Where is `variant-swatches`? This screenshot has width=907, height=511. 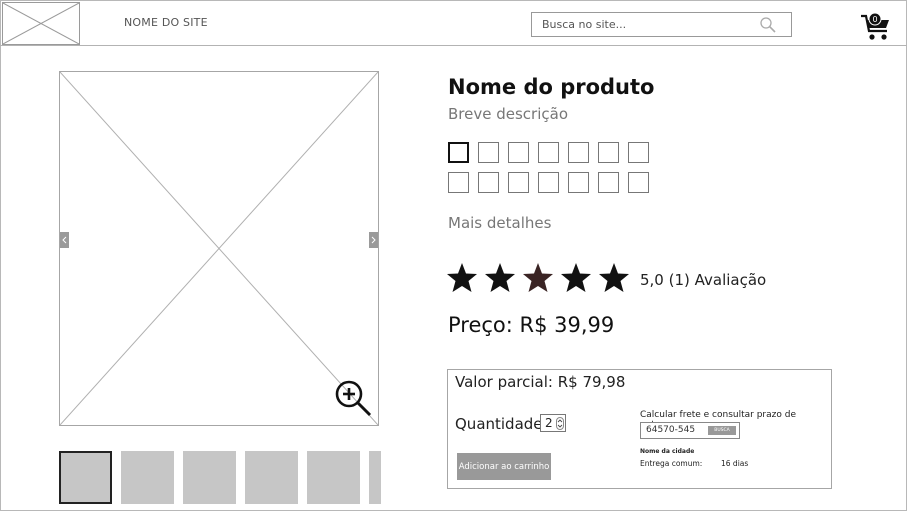 variant-swatches is located at coordinates (553, 169).